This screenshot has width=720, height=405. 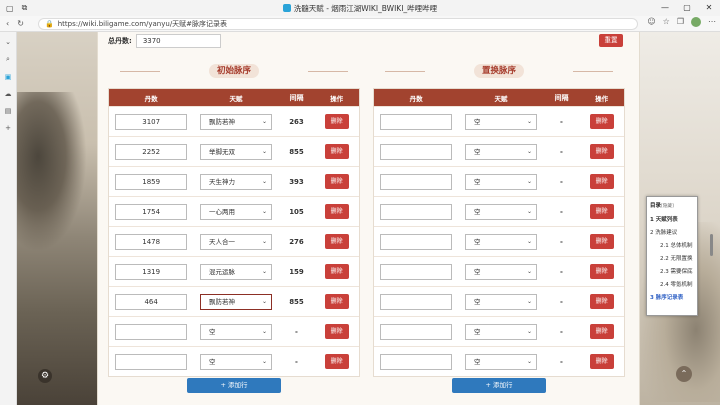 I want to click on gap-value: -, so click(x=296, y=331).